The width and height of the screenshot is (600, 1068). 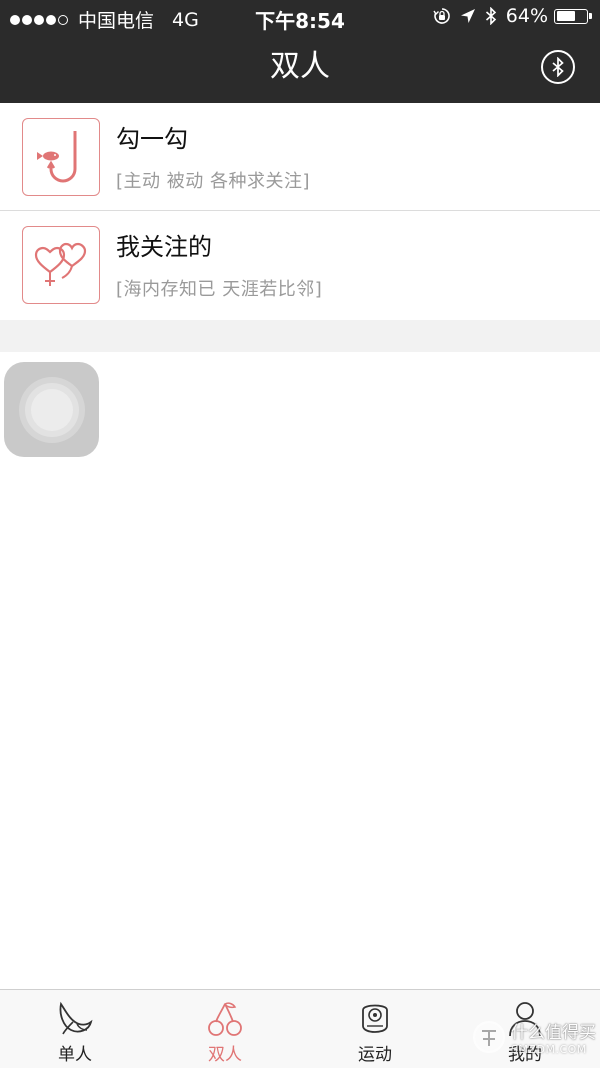 I want to click on tab-solo: 单人, so click(x=75, y=1029).